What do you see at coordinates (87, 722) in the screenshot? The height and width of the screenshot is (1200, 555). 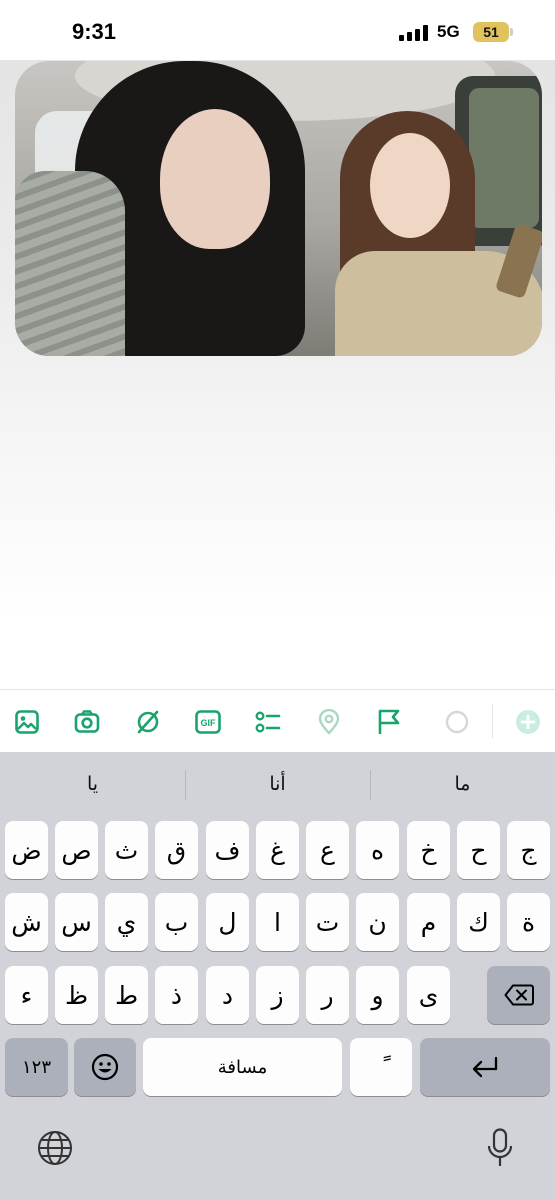 I see `camera-icon` at bounding box center [87, 722].